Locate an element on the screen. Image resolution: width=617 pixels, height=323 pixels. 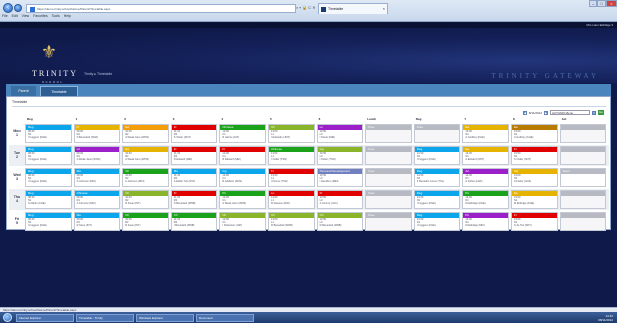
next-week-icon: ▶ is located at coordinates (546, 112).